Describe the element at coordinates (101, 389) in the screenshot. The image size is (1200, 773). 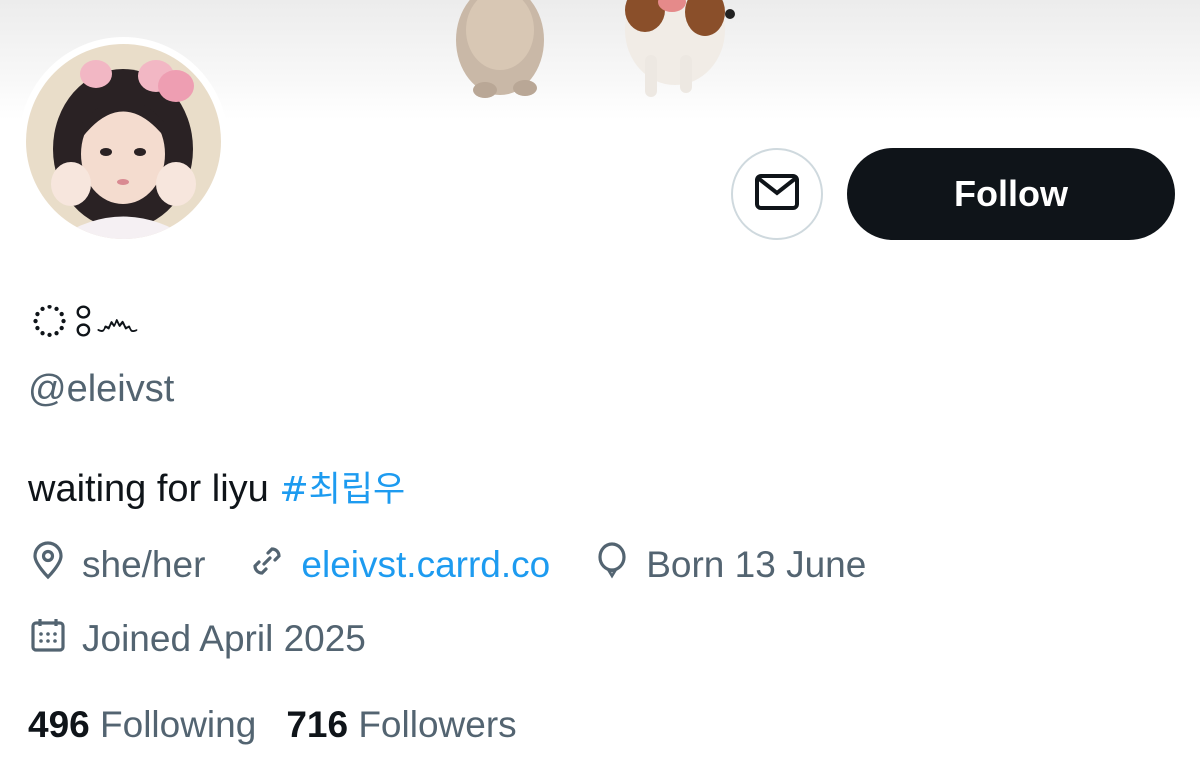
I see `handle: @eleivst` at that location.